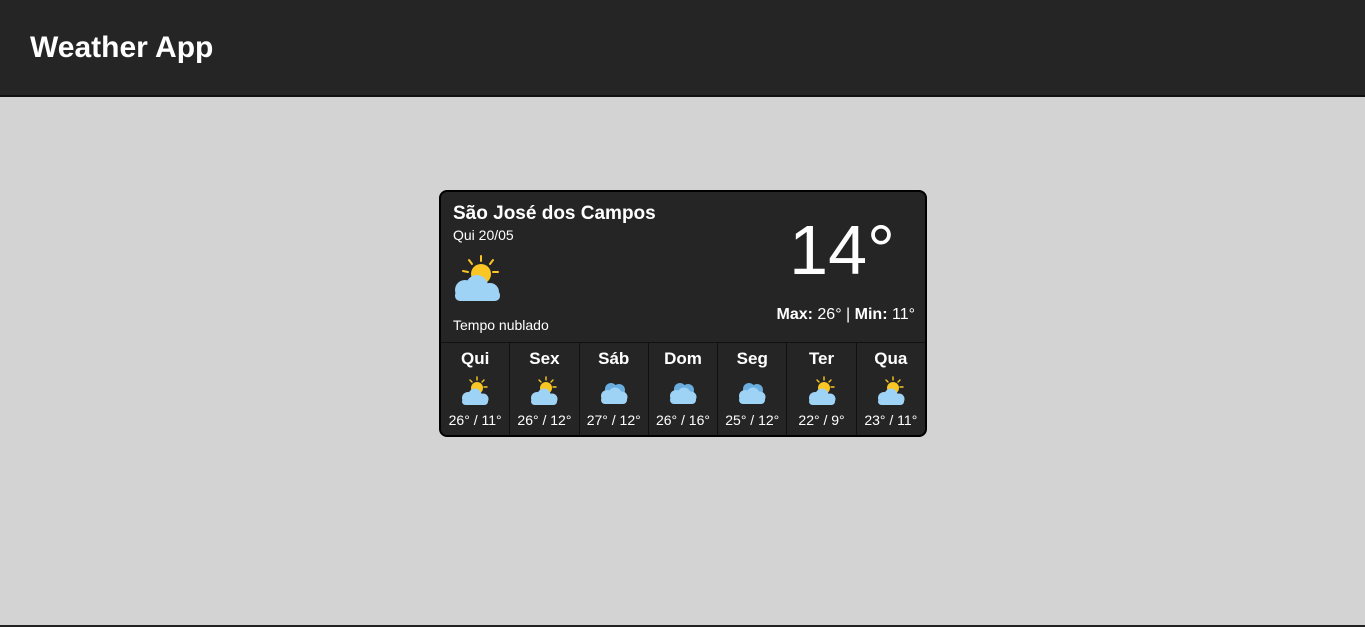 This screenshot has height=627, width=1365. Describe the element at coordinates (871, 314) in the screenshot. I see `min-label: Min:` at that location.